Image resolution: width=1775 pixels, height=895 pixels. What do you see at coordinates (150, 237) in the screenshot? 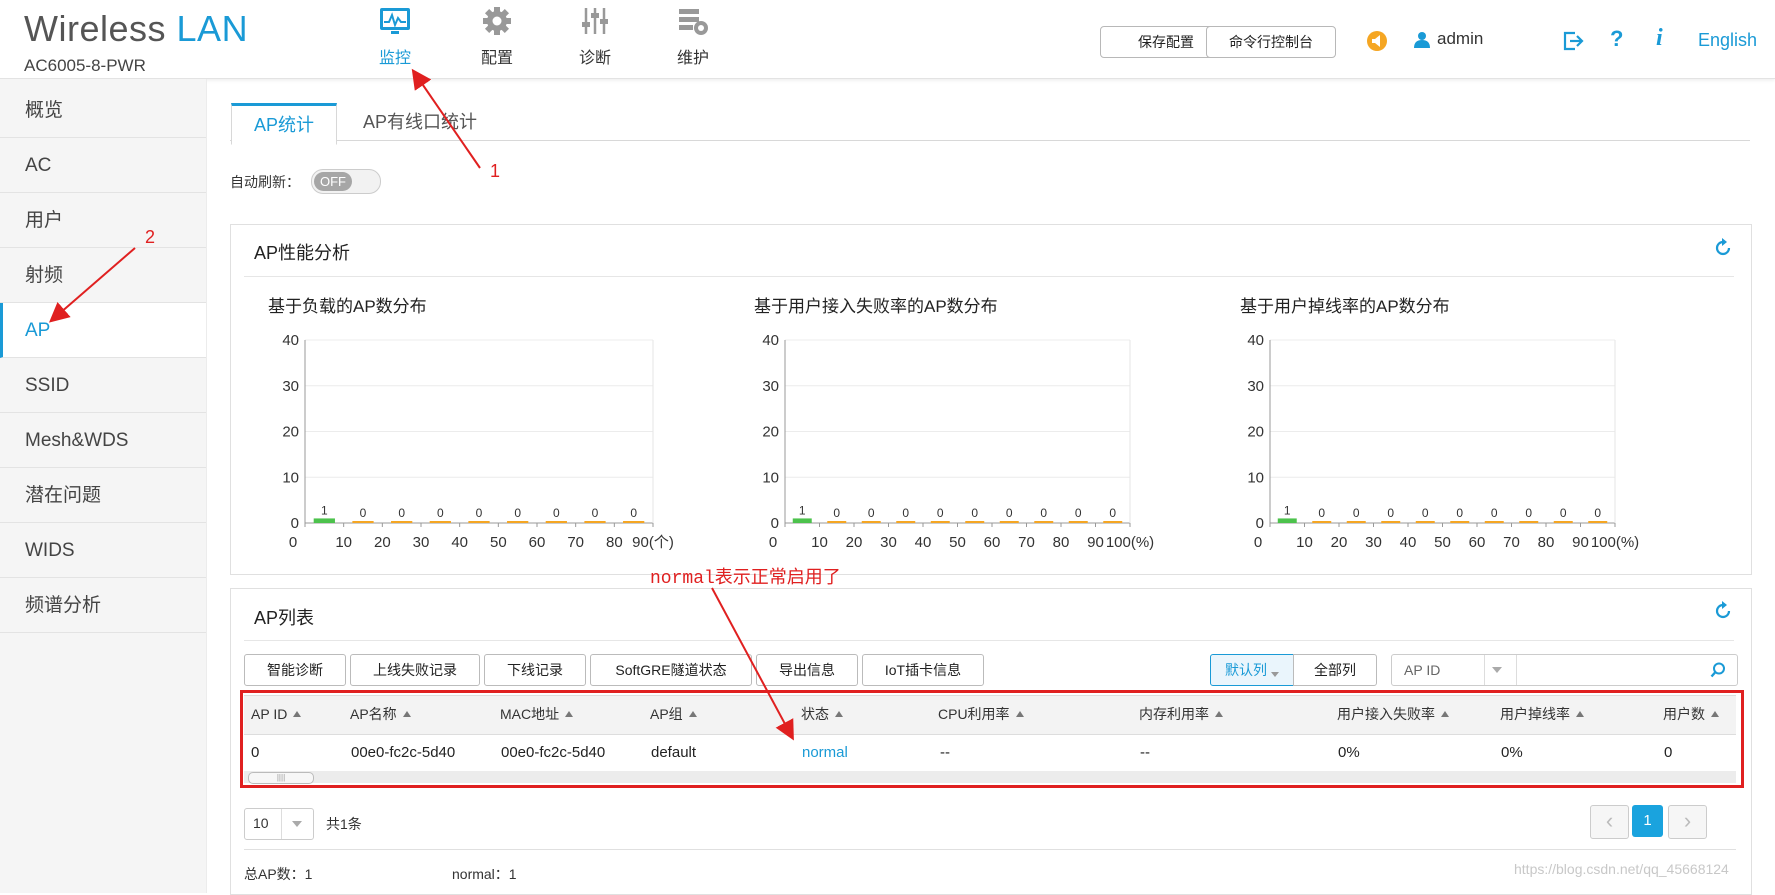
I see `annotation-2: 2` at bounding box center [150, 237].